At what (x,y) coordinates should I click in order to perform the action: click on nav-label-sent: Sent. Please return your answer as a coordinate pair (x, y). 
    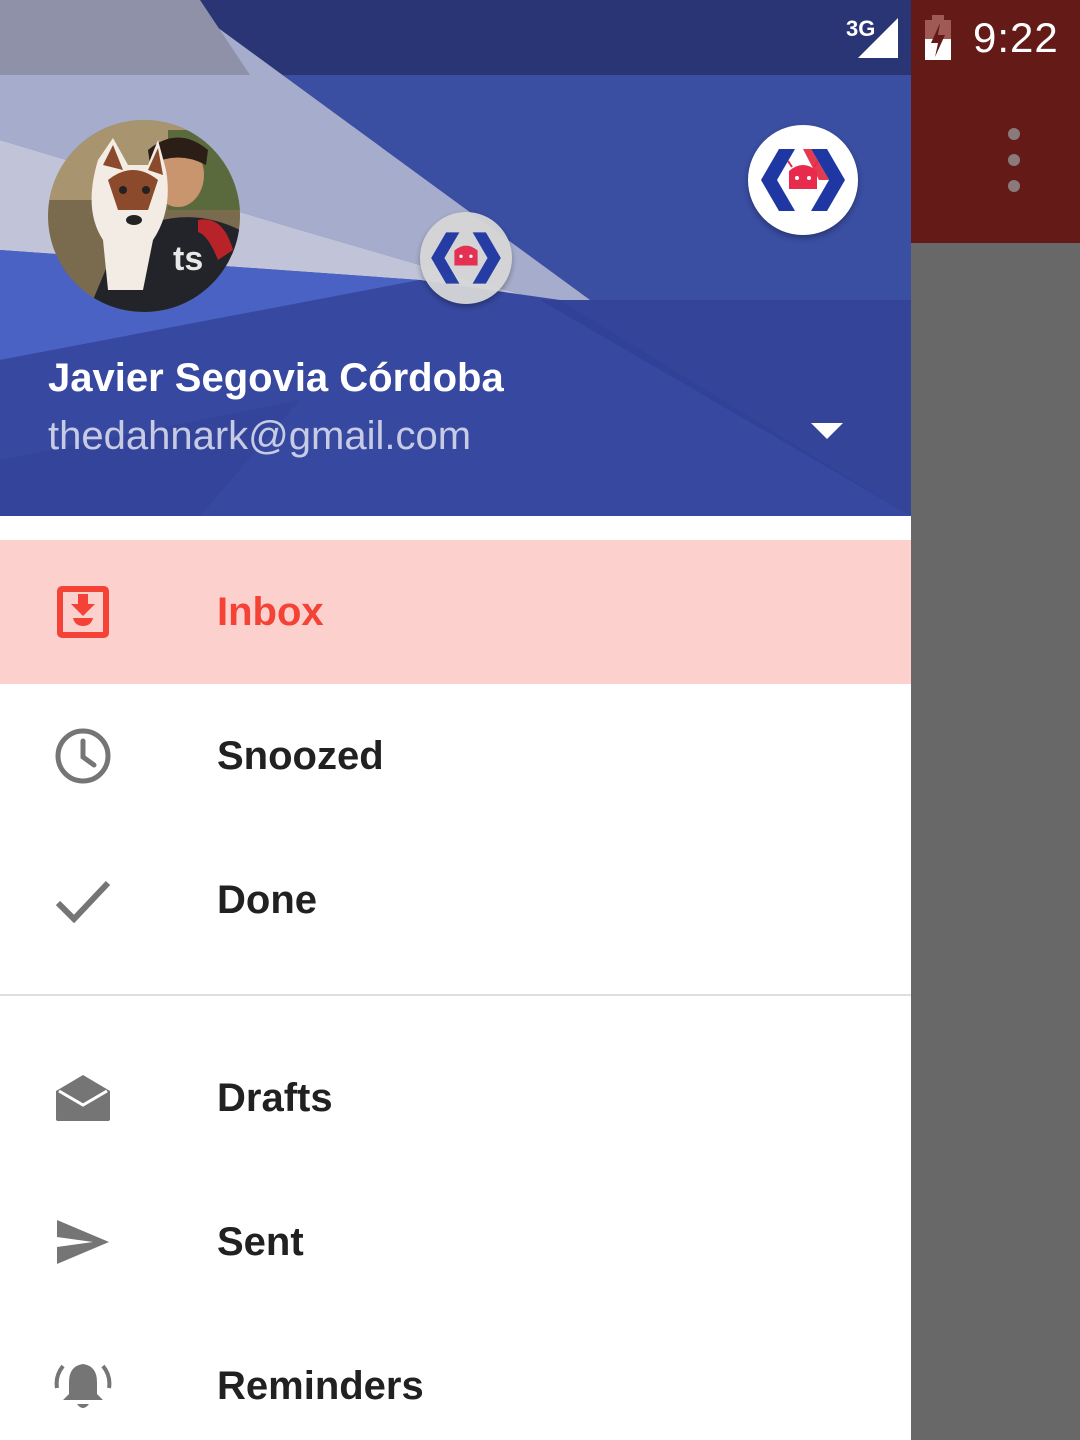
    Looking at the image, I should click on (260, 1241).